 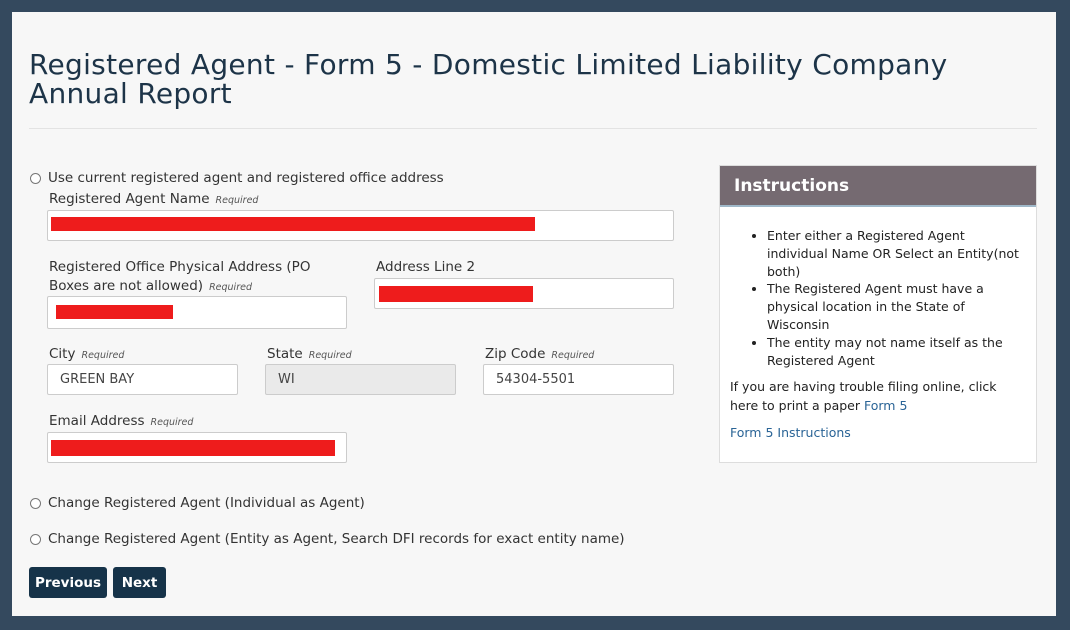 I want to click on previous-button: Previous, so click(x=68, y=582).